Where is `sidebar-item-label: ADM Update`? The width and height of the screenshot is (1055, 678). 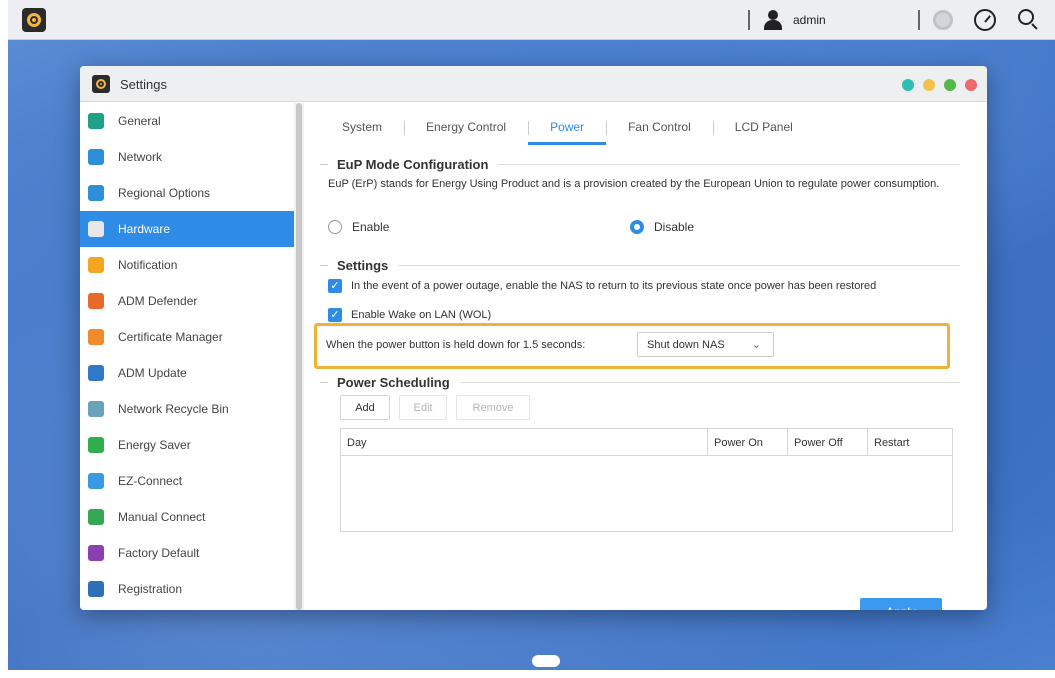
sidebar-item-label: ADM Update is located at coordinates (152, 373).